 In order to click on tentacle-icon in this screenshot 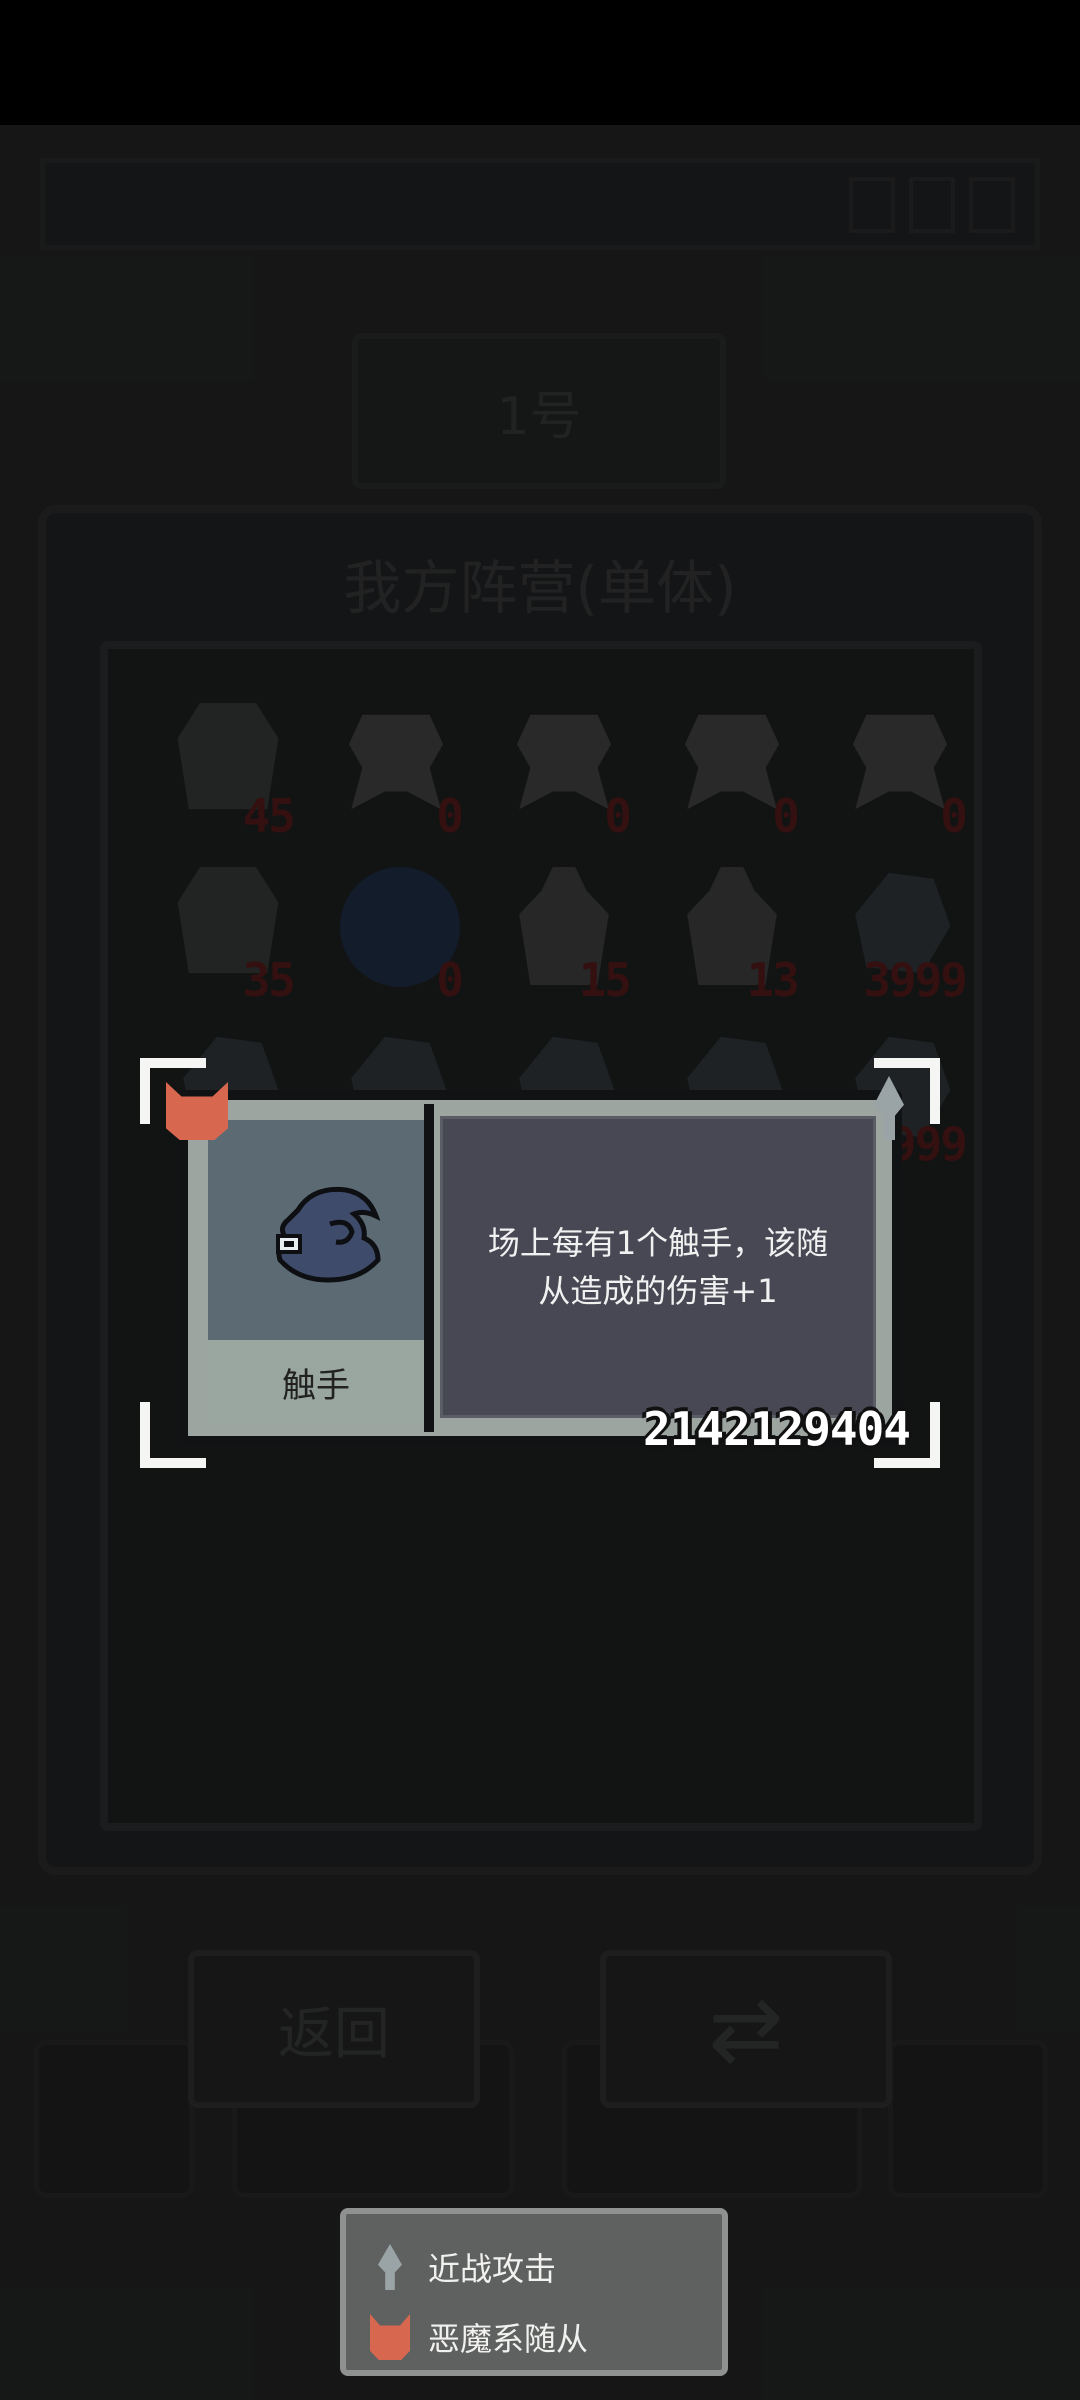, I will do `click(328, 1234)`.